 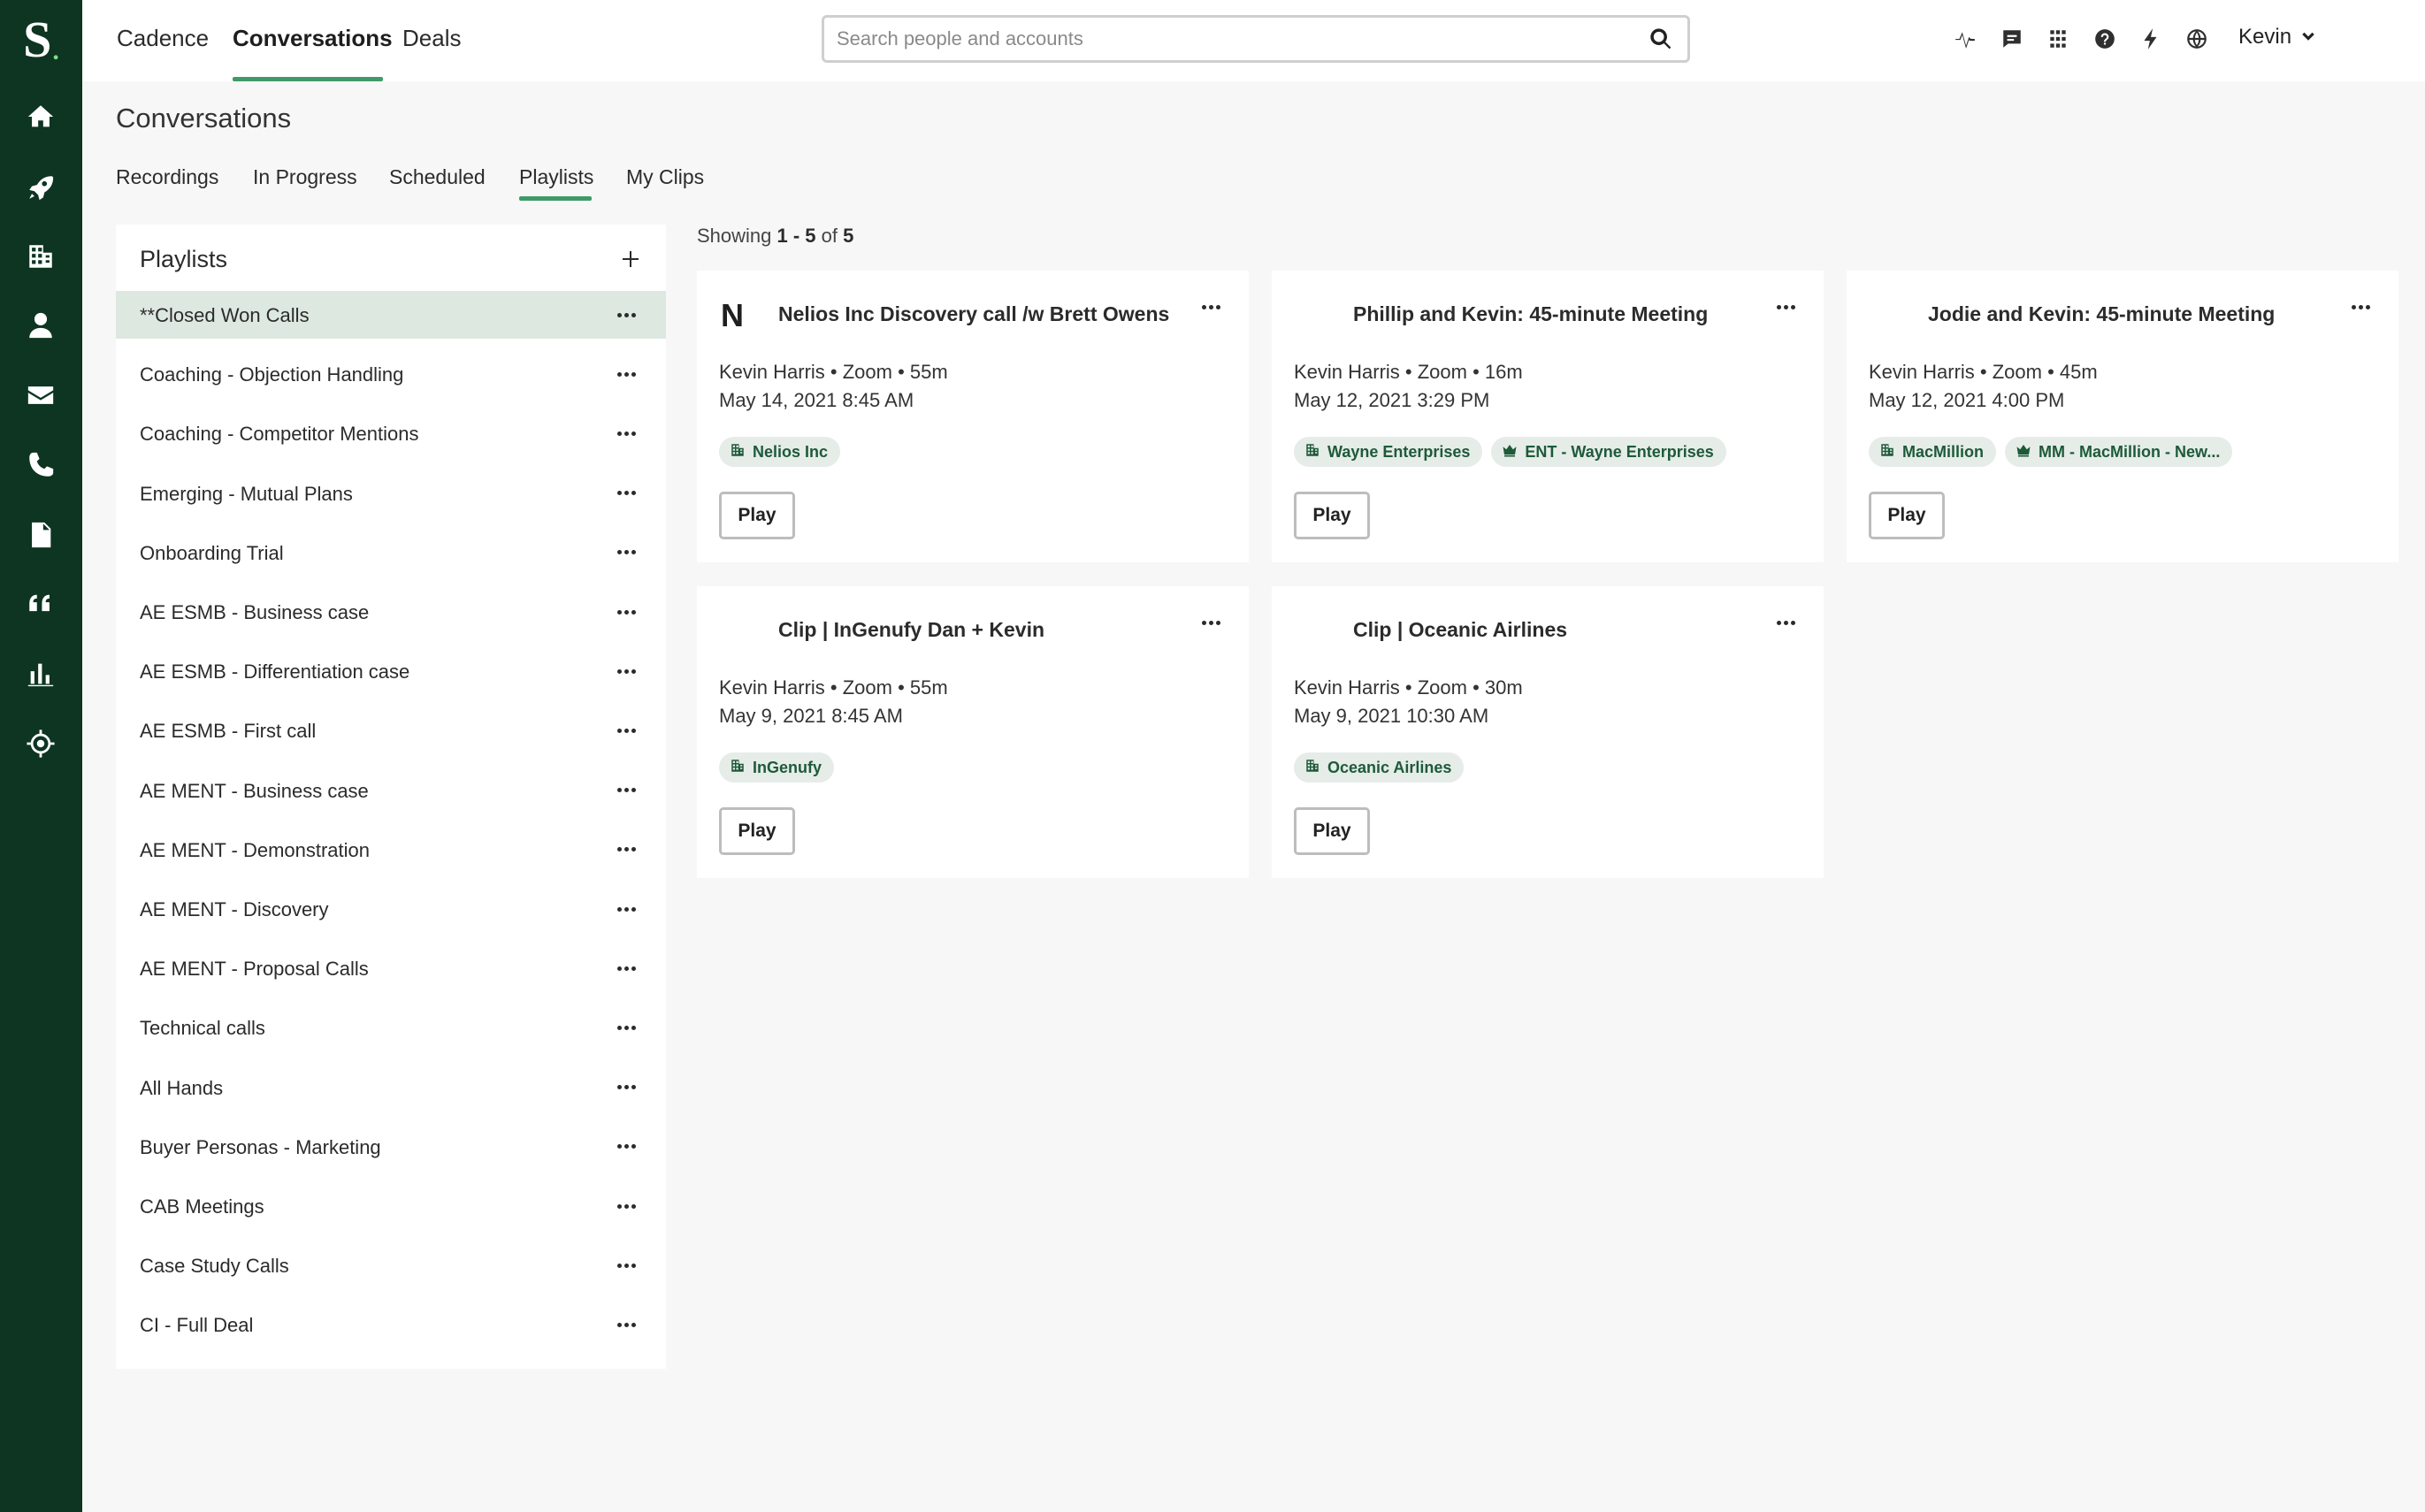 What do you see at coordinates (1983, 372) in the screenshot?
I see `card-meta: Kevin Harris • Zoom • 45m` at bounding box center [1983, 372].